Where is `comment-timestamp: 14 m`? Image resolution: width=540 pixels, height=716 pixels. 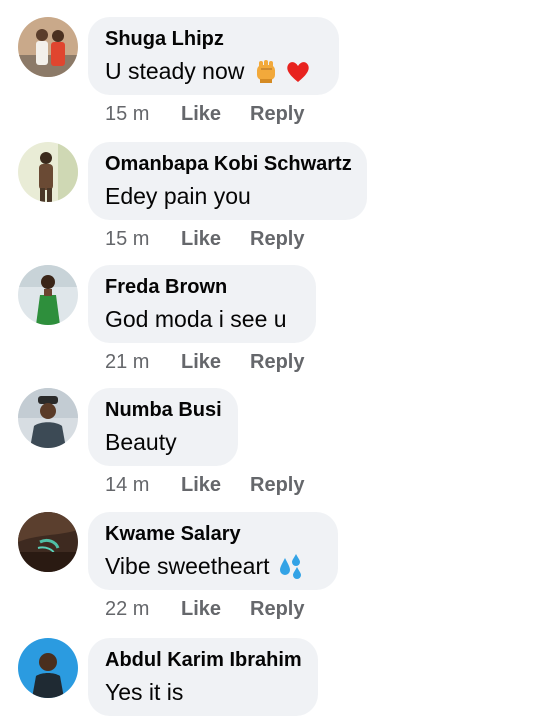 comment-timestamp: 14 m is located at coordinates (143, 485).